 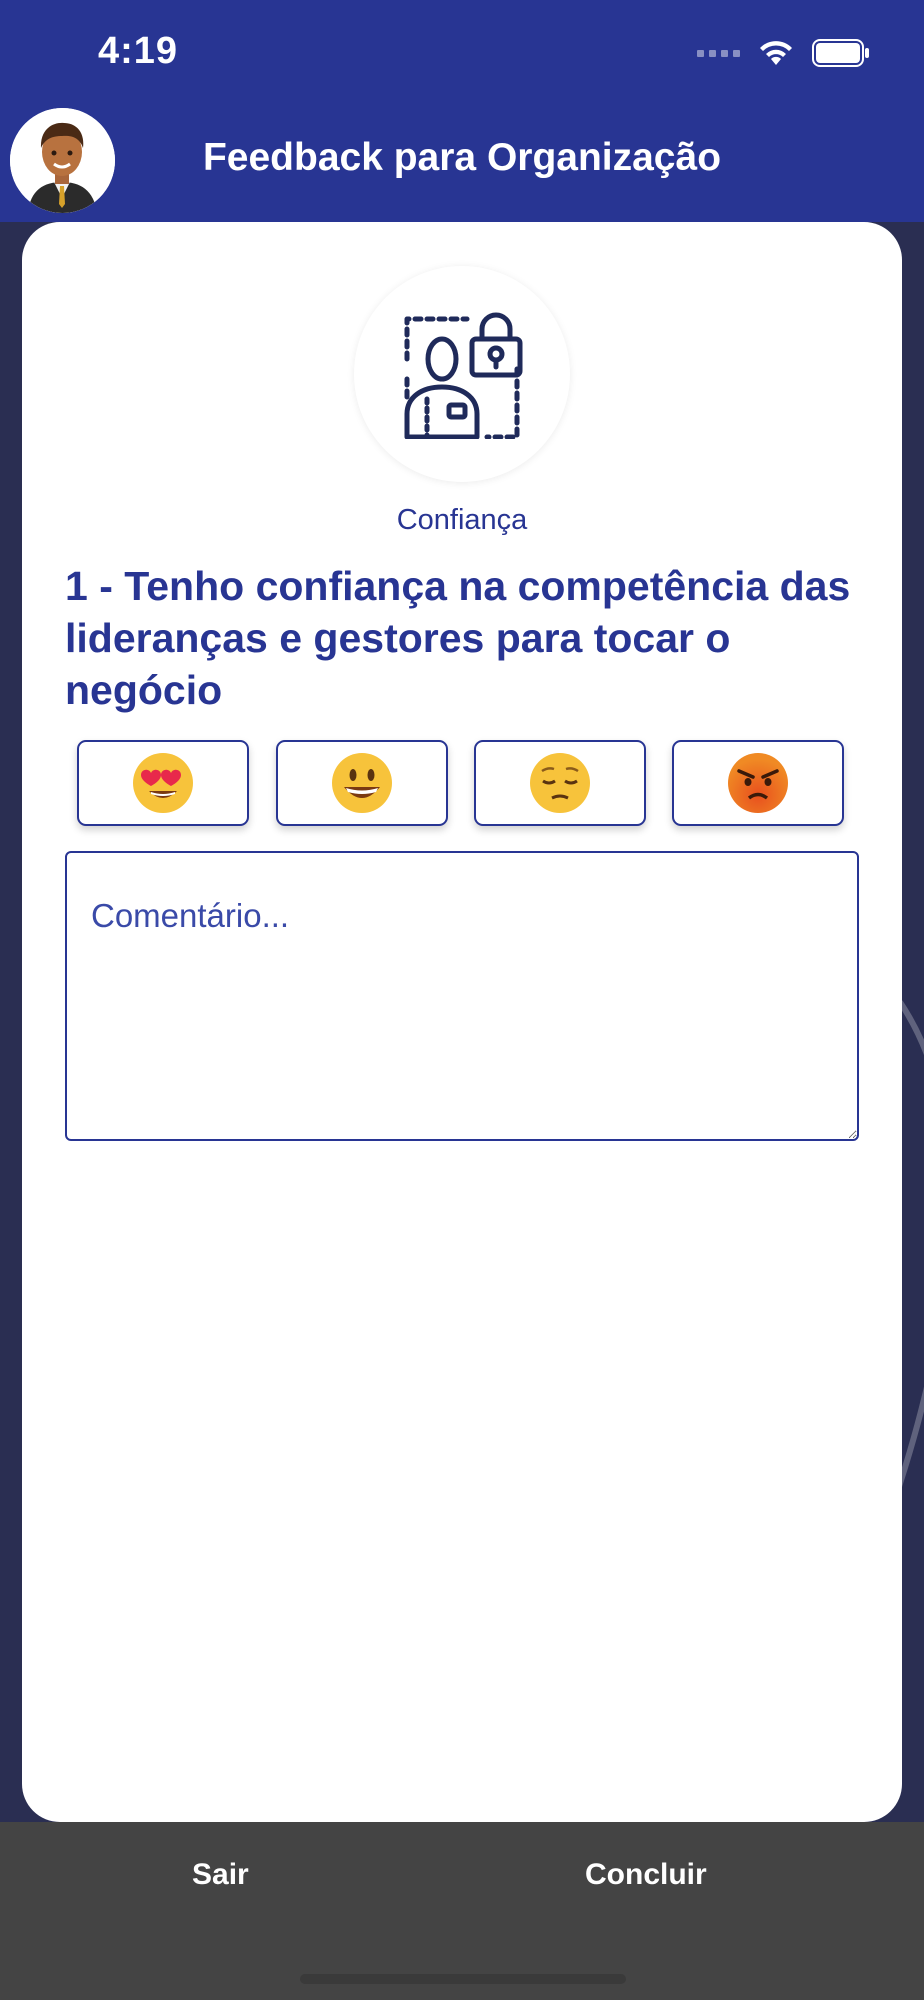 I want to click on smiling-face-icon, so click(x=362, y=783).